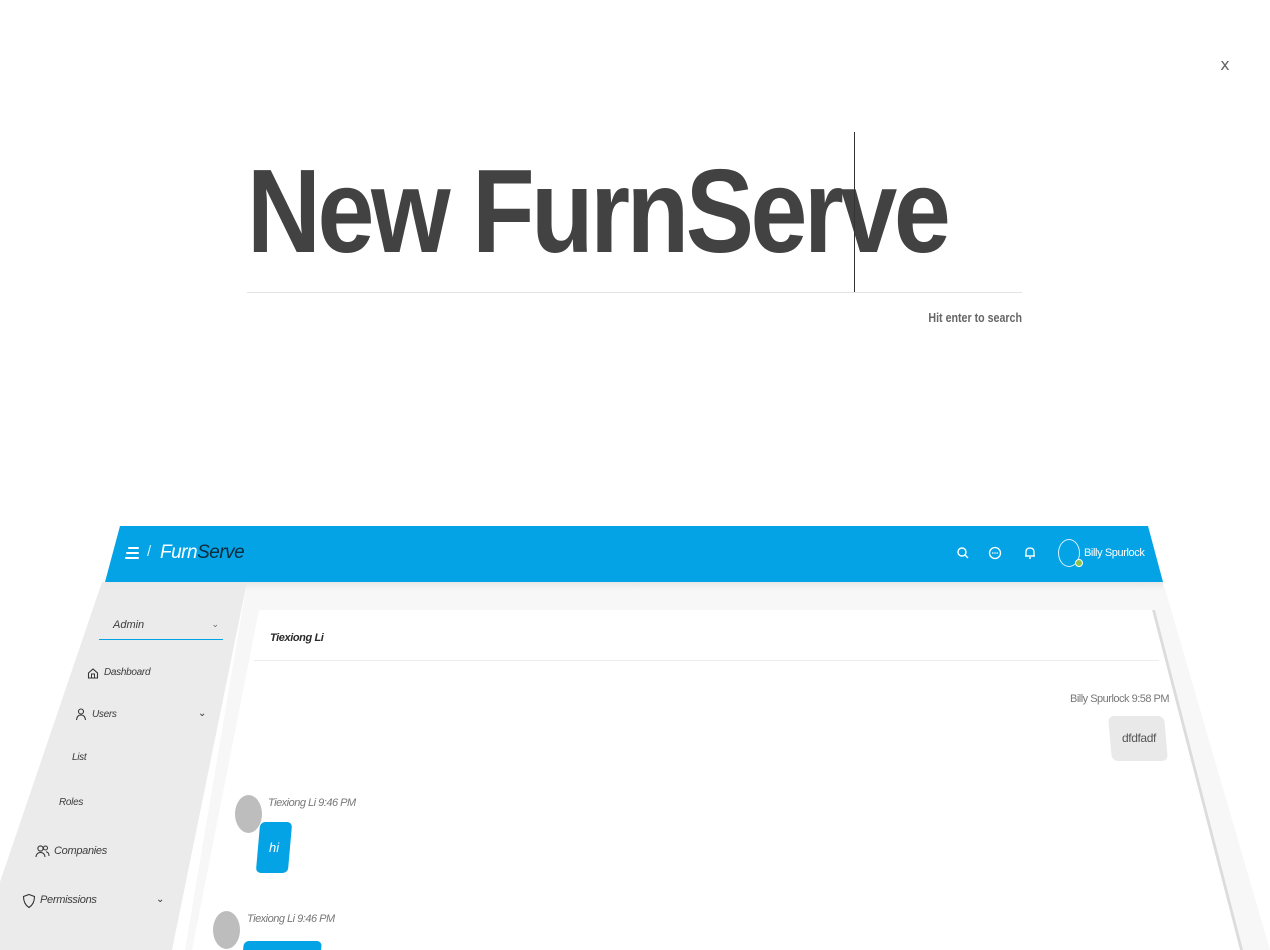  I want to click on sidebar-item-label: Companies, so click(80, 851).